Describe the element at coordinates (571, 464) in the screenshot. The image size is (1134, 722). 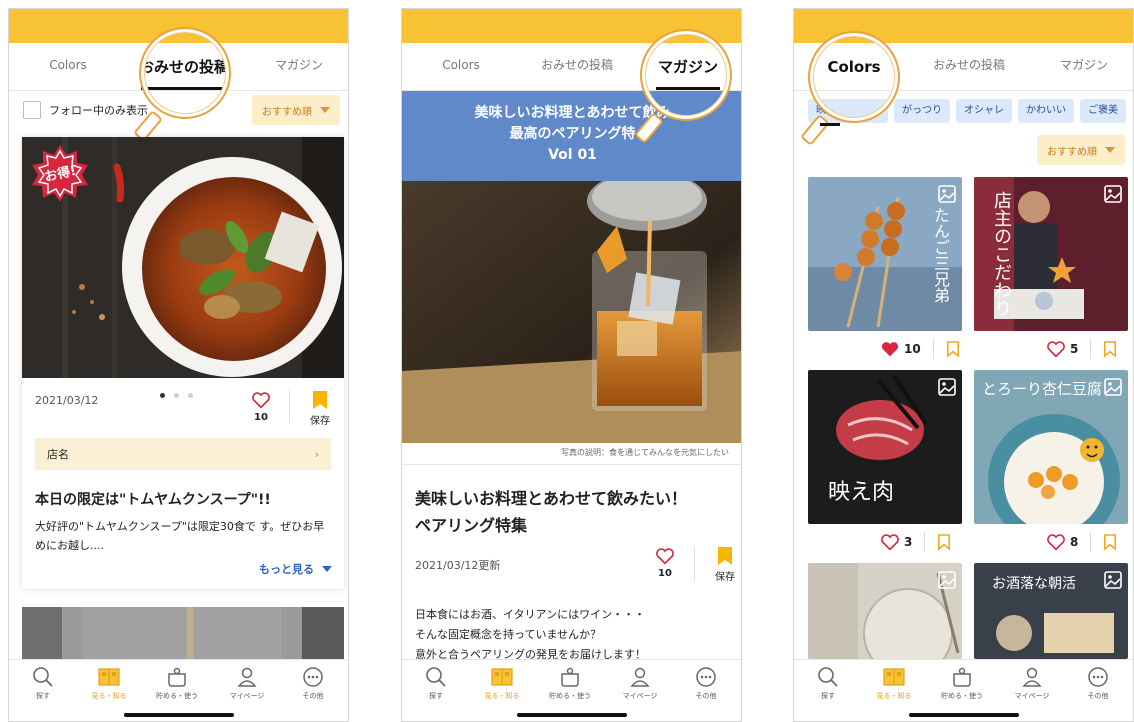
I see `section-divider` at that location.